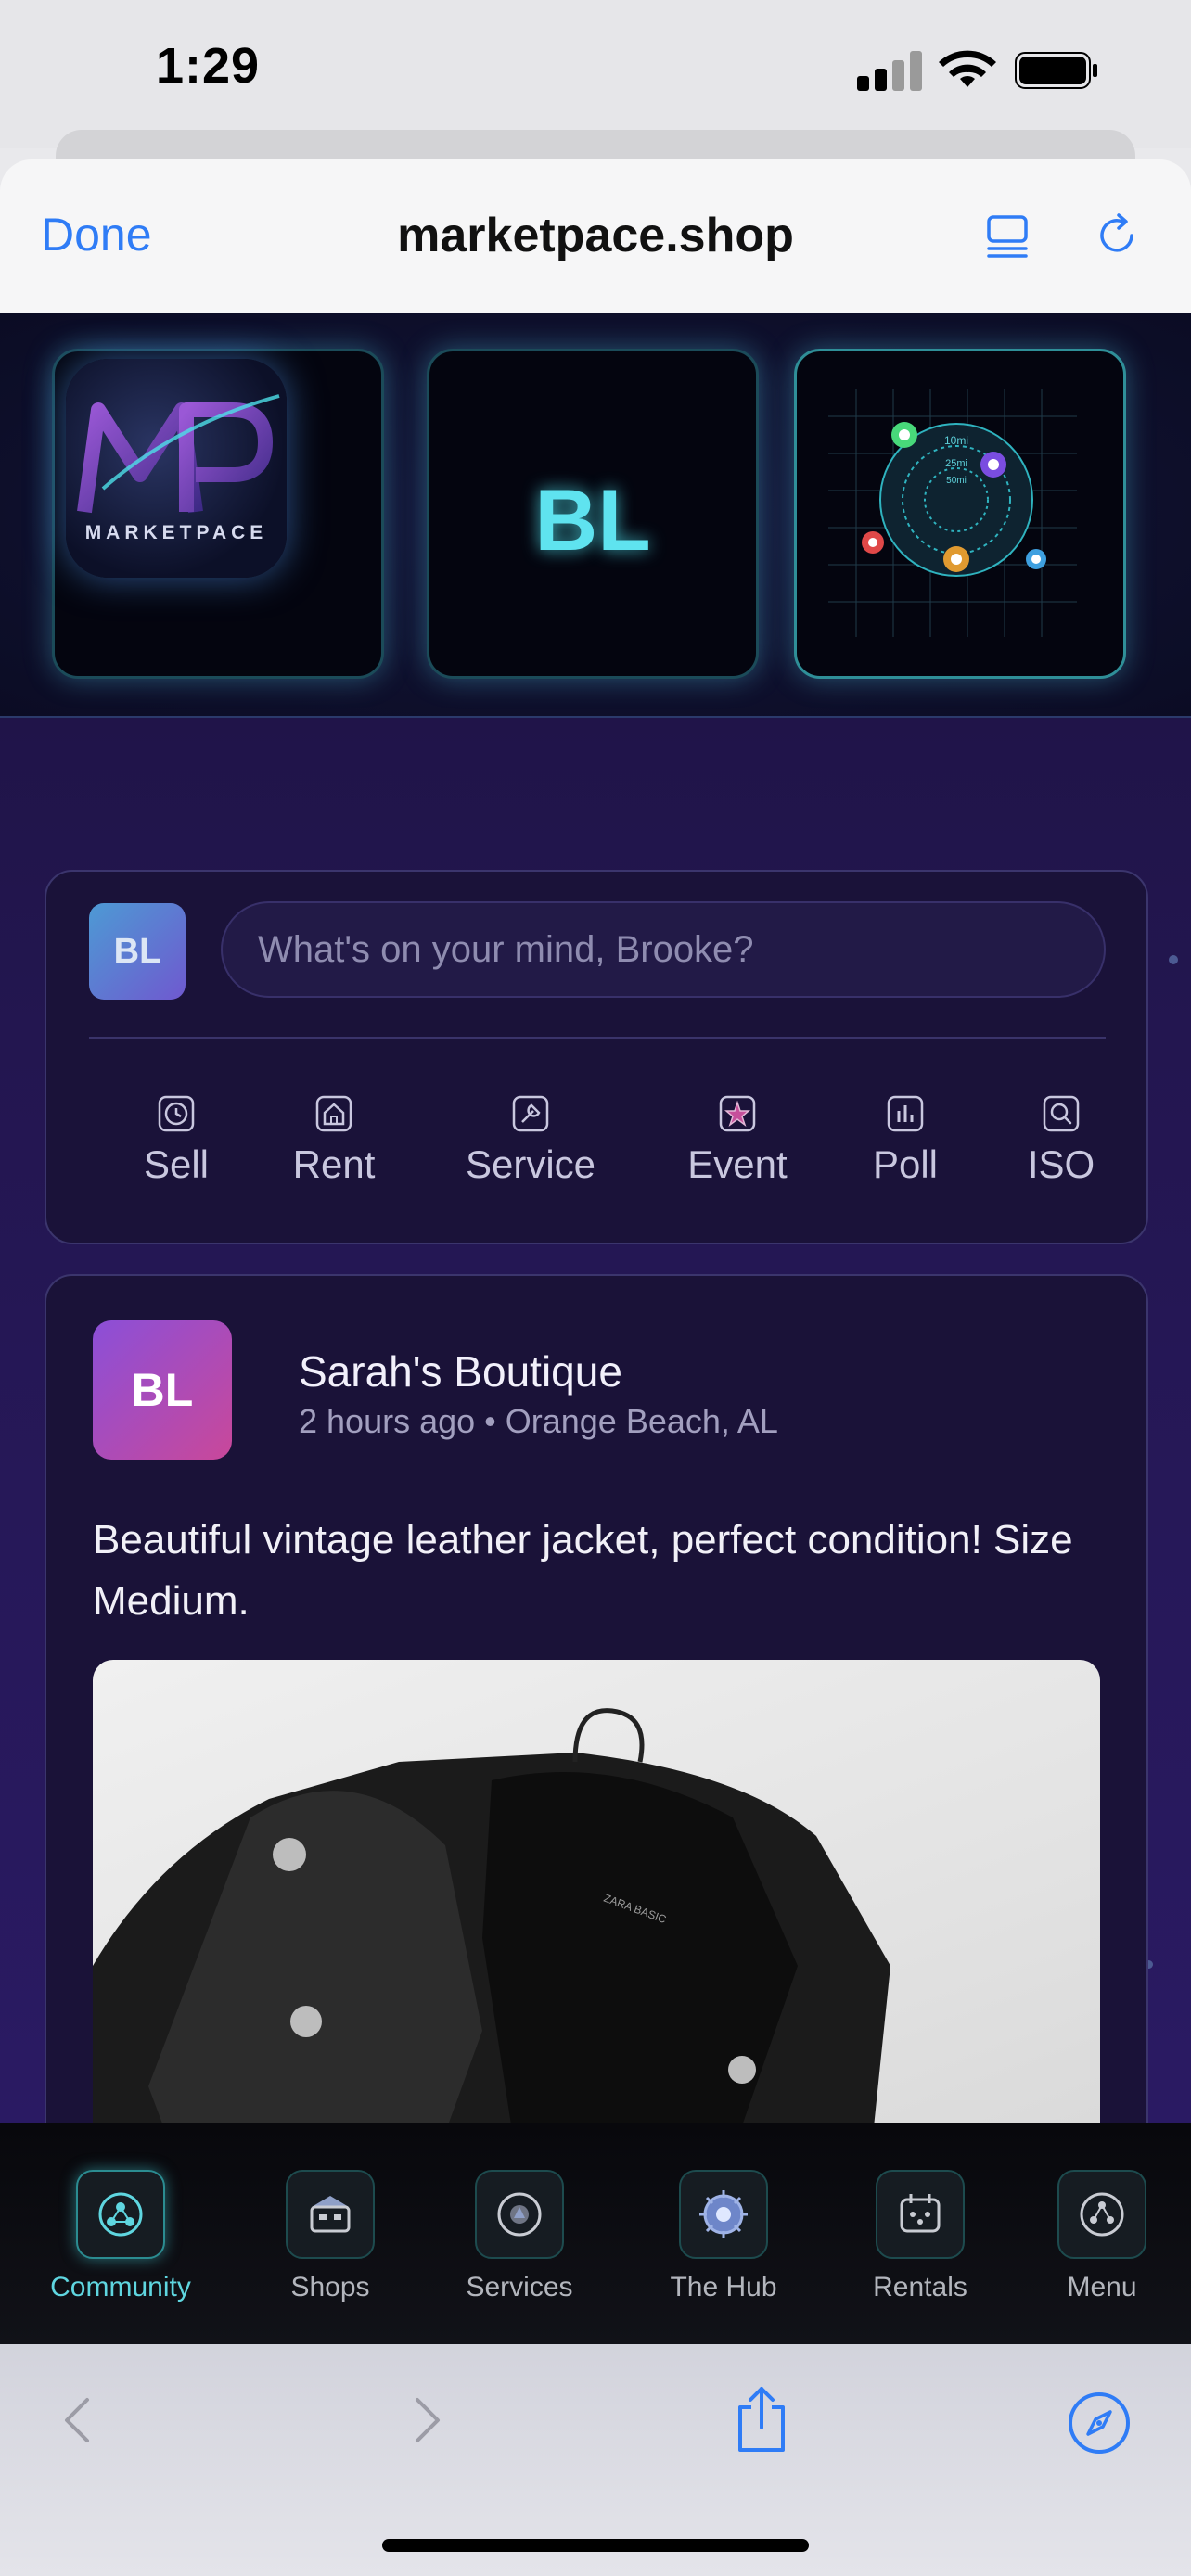  Describe the element at coordinates (738, 1113) in the screenshot. I see `event-icon` at that location.